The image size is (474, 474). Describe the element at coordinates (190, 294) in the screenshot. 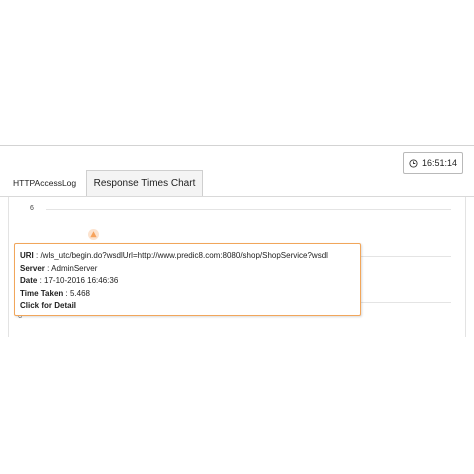

I see `tooltip-time-taken-row: Time Taken : 5.468` at that location.